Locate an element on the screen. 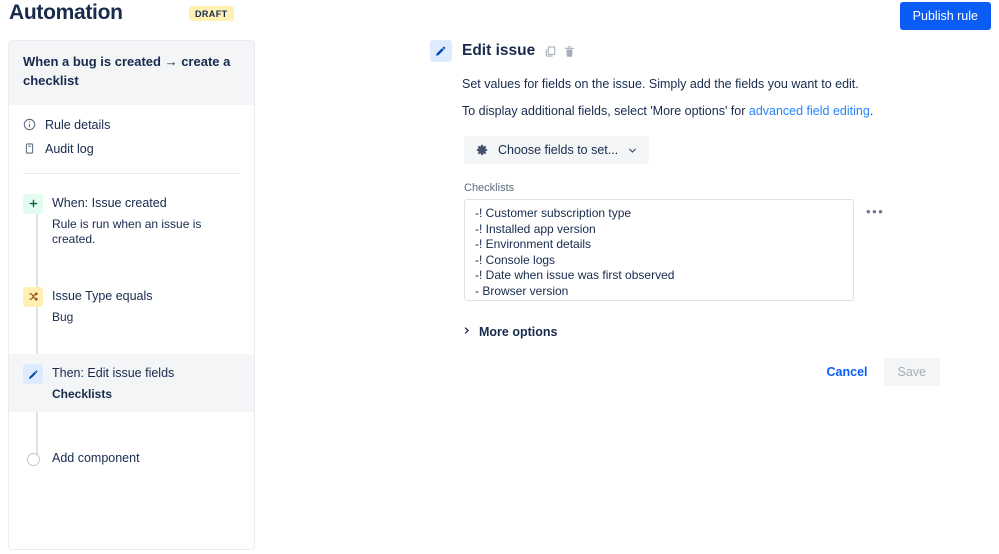  clipboard-icon is located at coordinates (34, 148).